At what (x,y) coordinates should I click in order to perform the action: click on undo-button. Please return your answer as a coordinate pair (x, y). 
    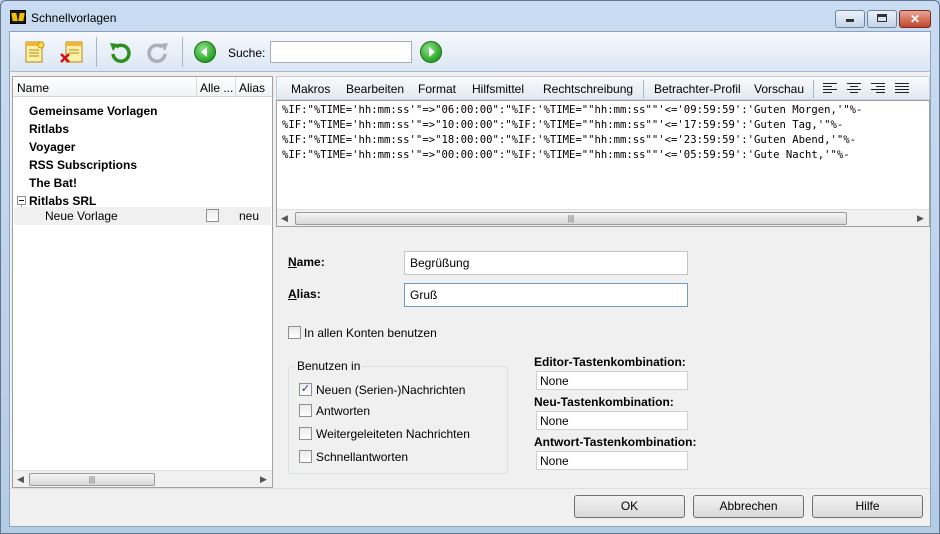
    Looking at the image, I should click on (120, 52).